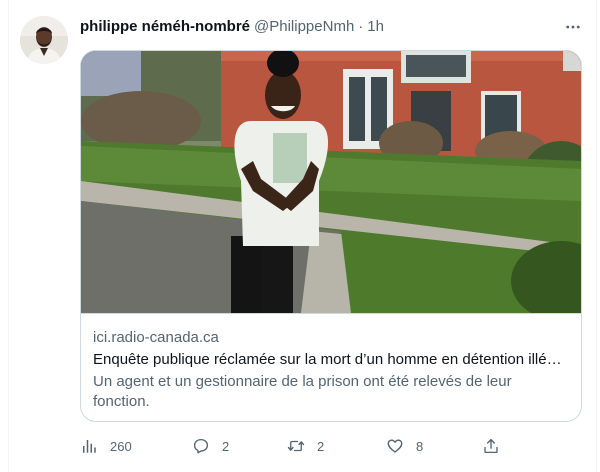  I want to click on share-icon, so click(491, 446).